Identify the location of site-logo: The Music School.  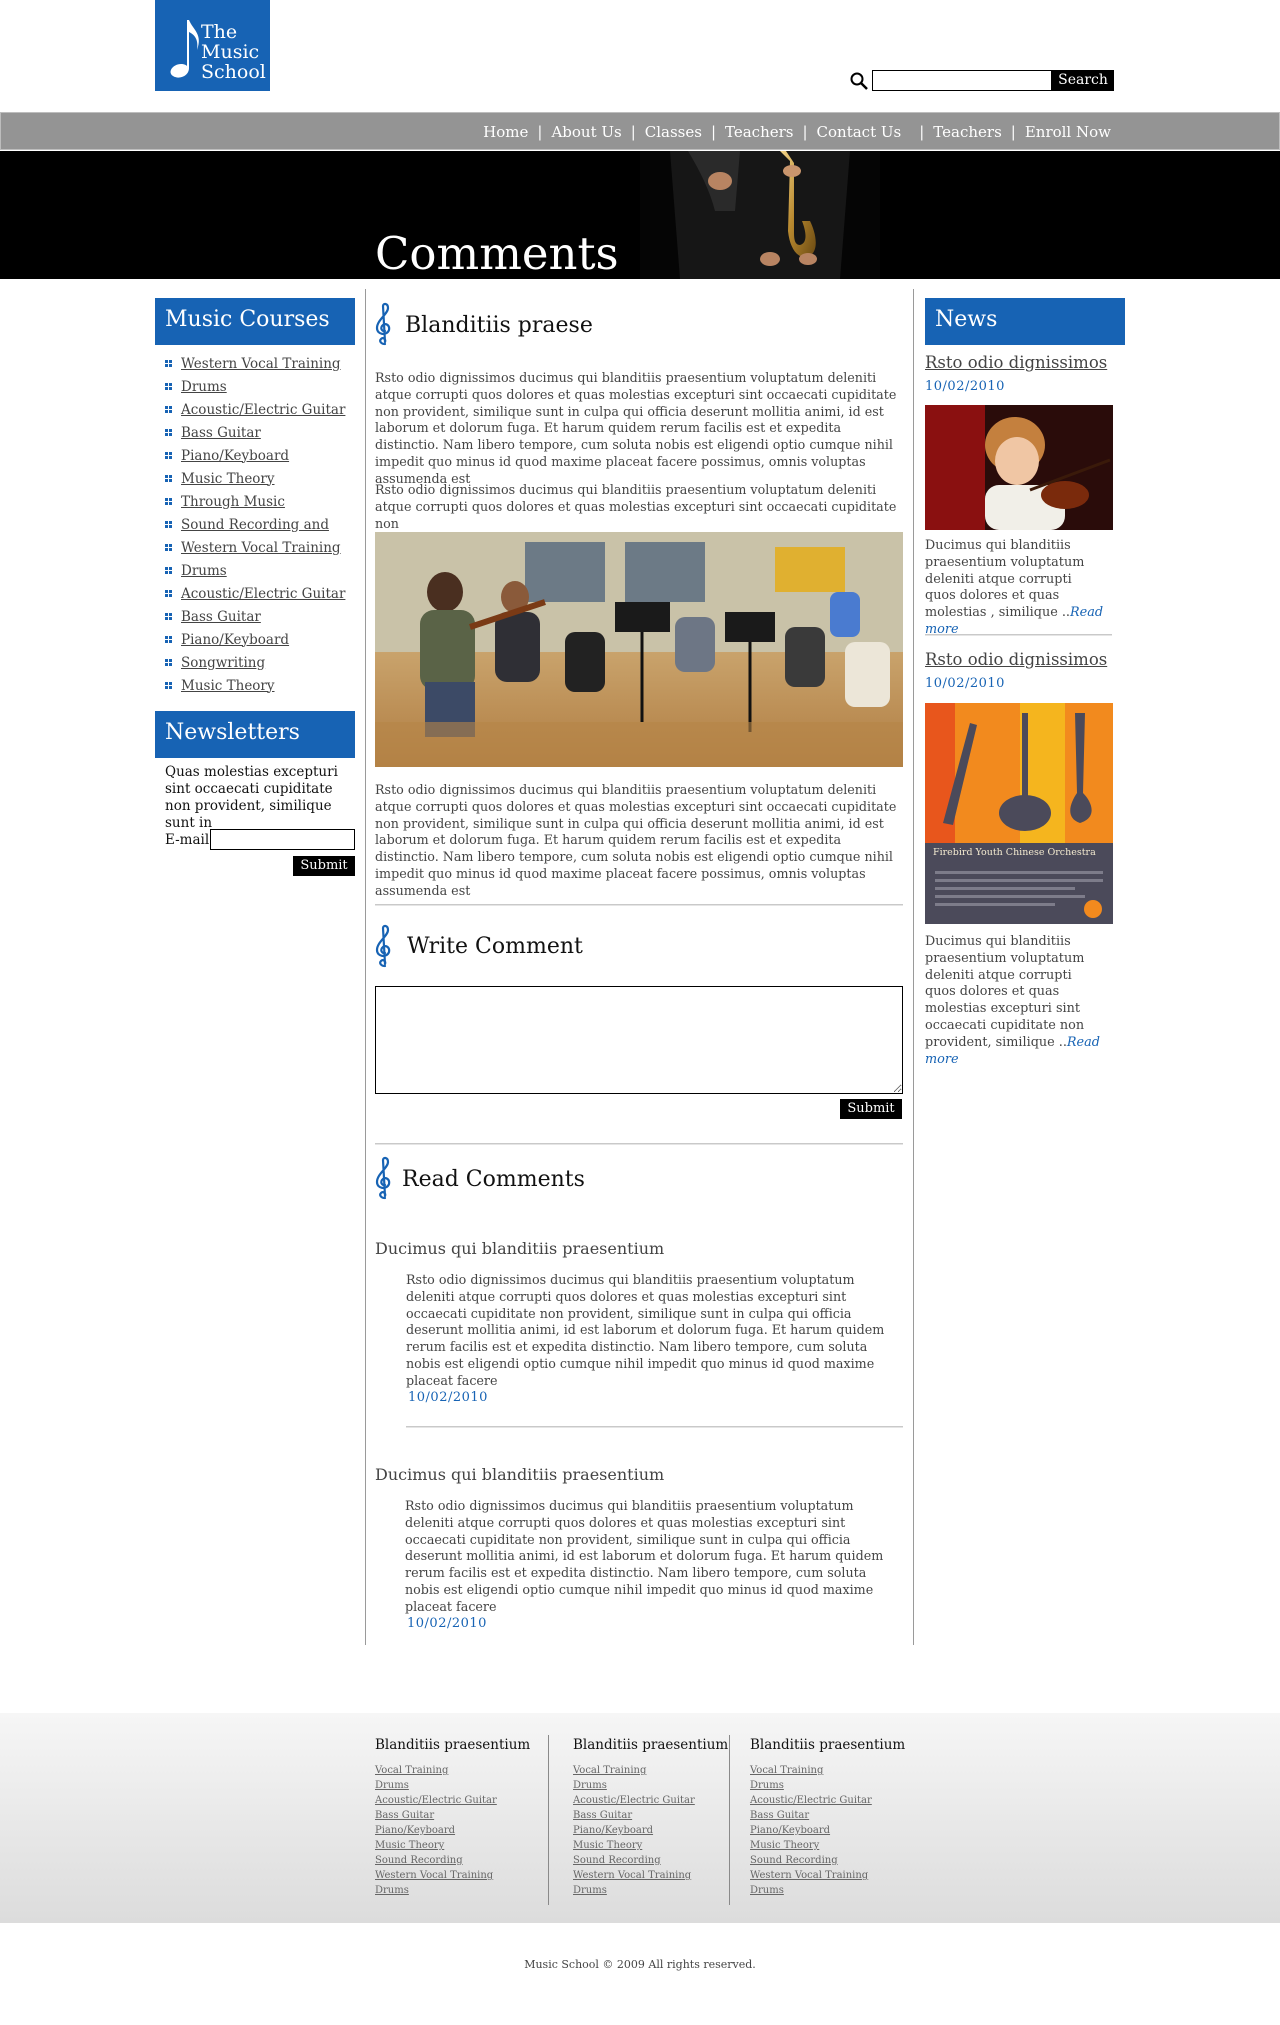
(212, 45).